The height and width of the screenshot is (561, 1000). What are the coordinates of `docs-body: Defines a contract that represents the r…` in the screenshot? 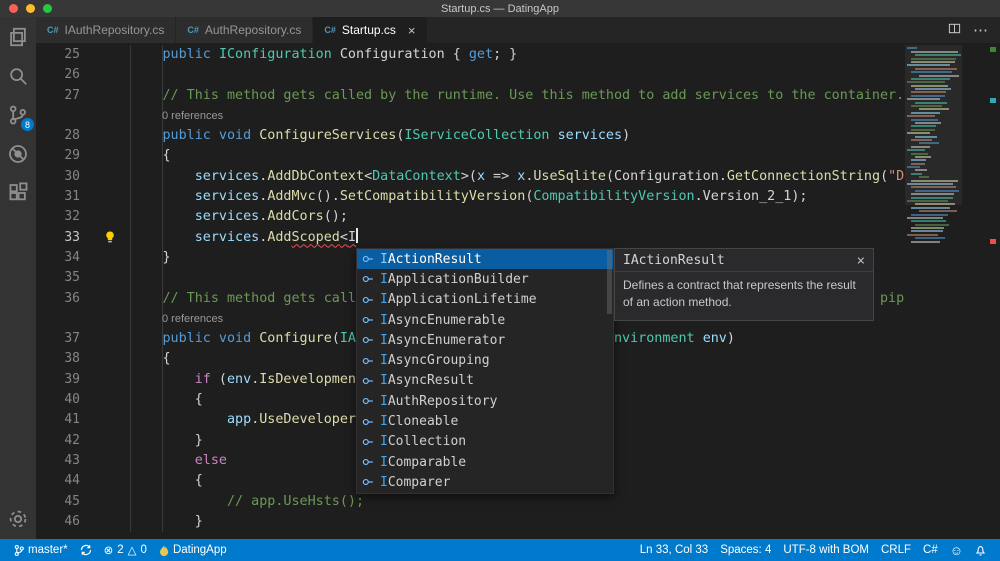 It's located at (739, 294).